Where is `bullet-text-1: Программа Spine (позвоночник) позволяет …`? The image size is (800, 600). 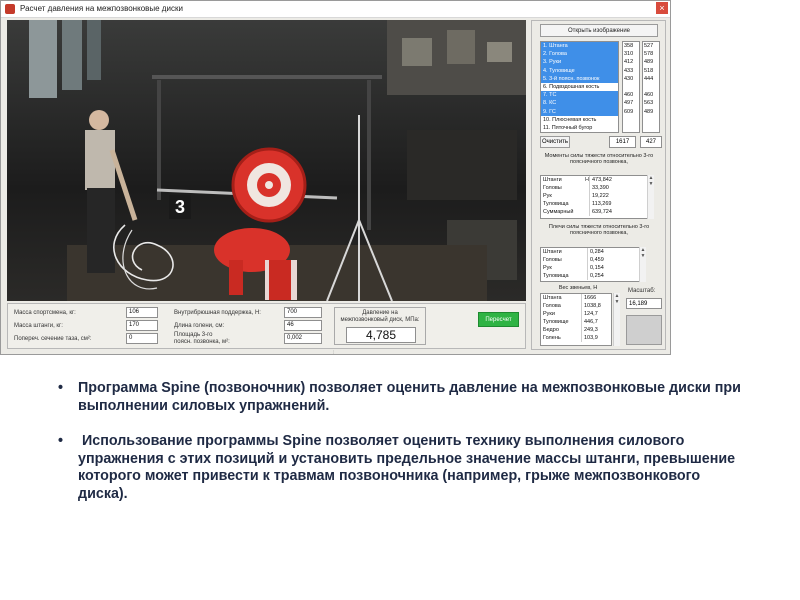 bullet-text-1: Программа Spine (позвоночник) позволяет … is located at coordinates (409, 397).